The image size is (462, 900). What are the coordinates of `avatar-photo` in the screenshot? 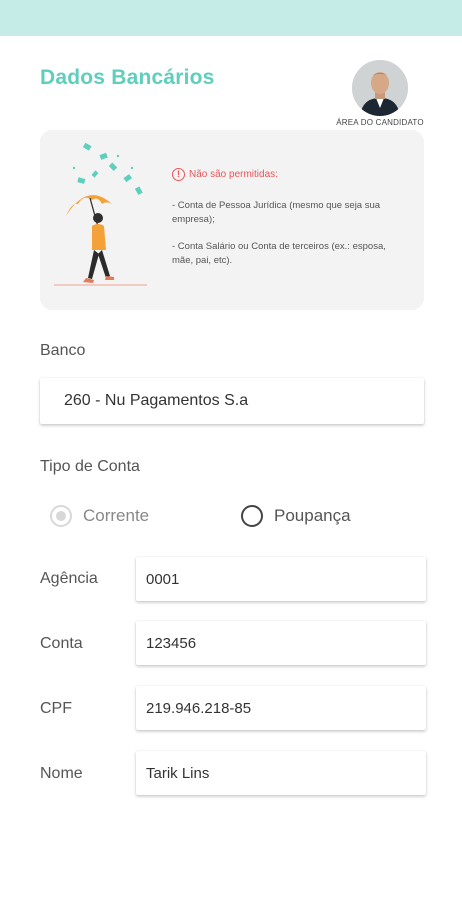 It's located at (380, 88).